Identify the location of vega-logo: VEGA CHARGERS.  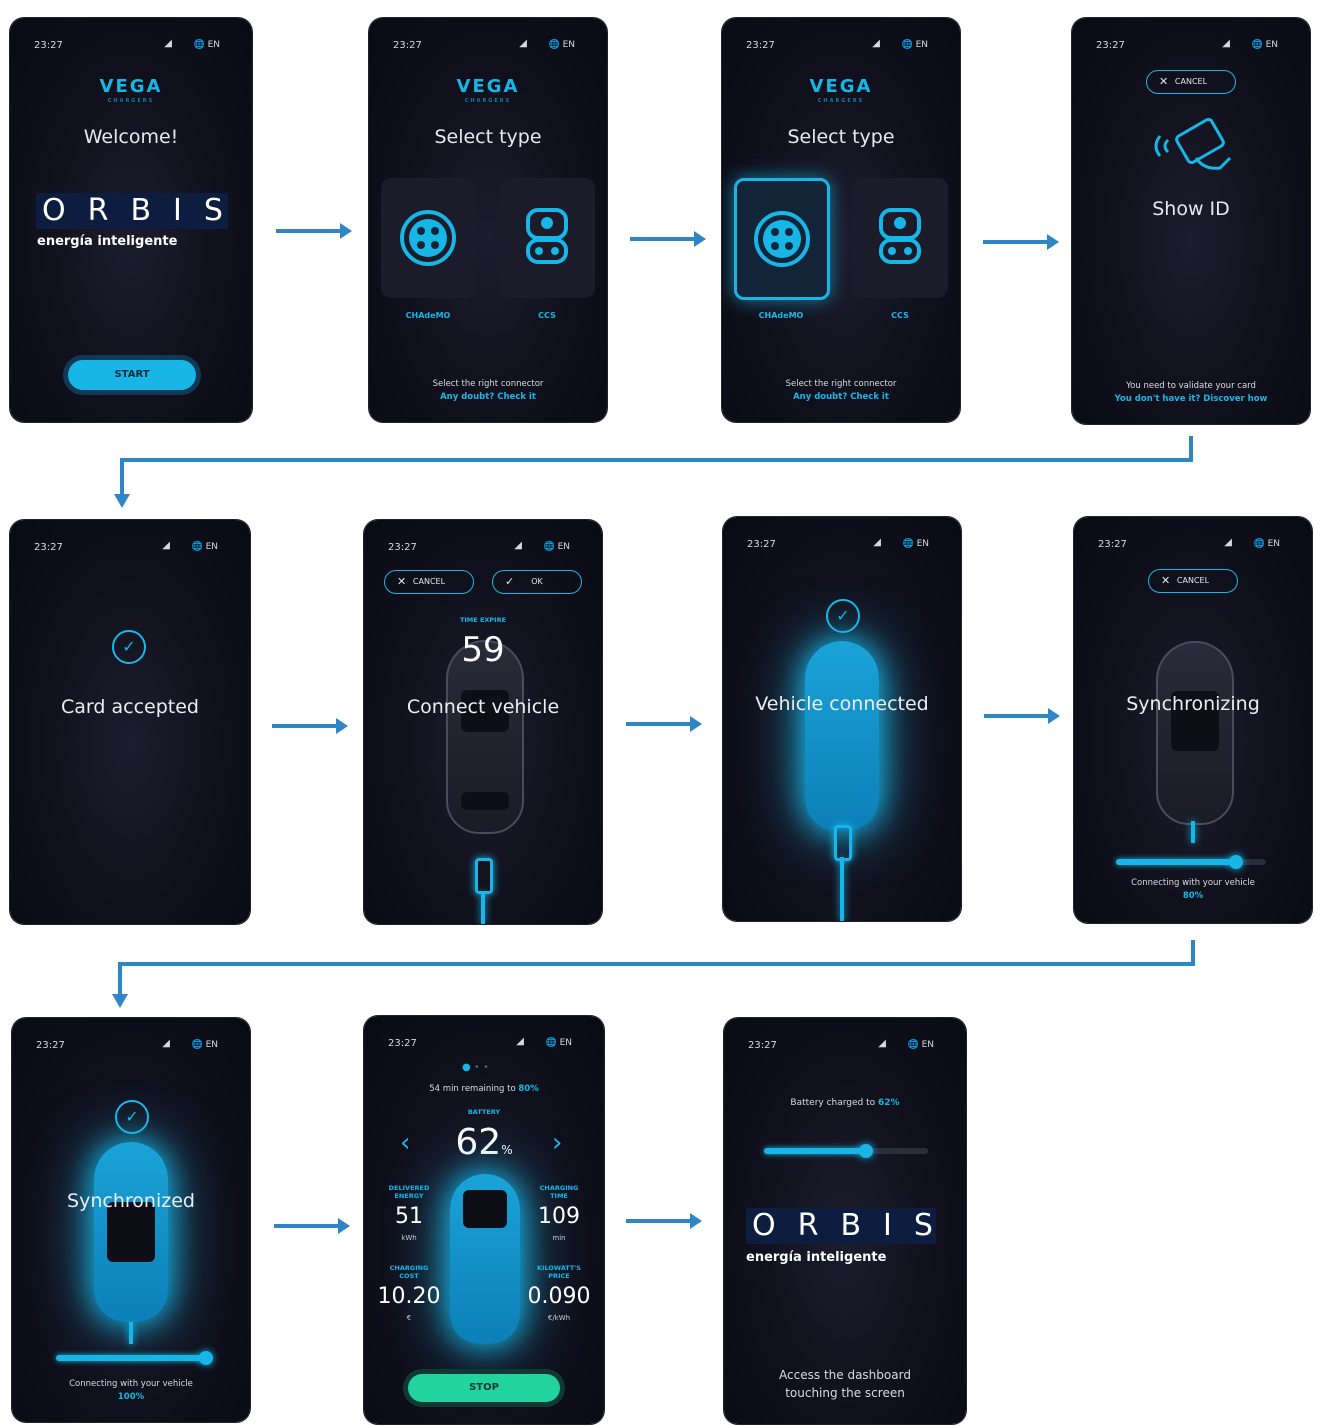
(488, 90).